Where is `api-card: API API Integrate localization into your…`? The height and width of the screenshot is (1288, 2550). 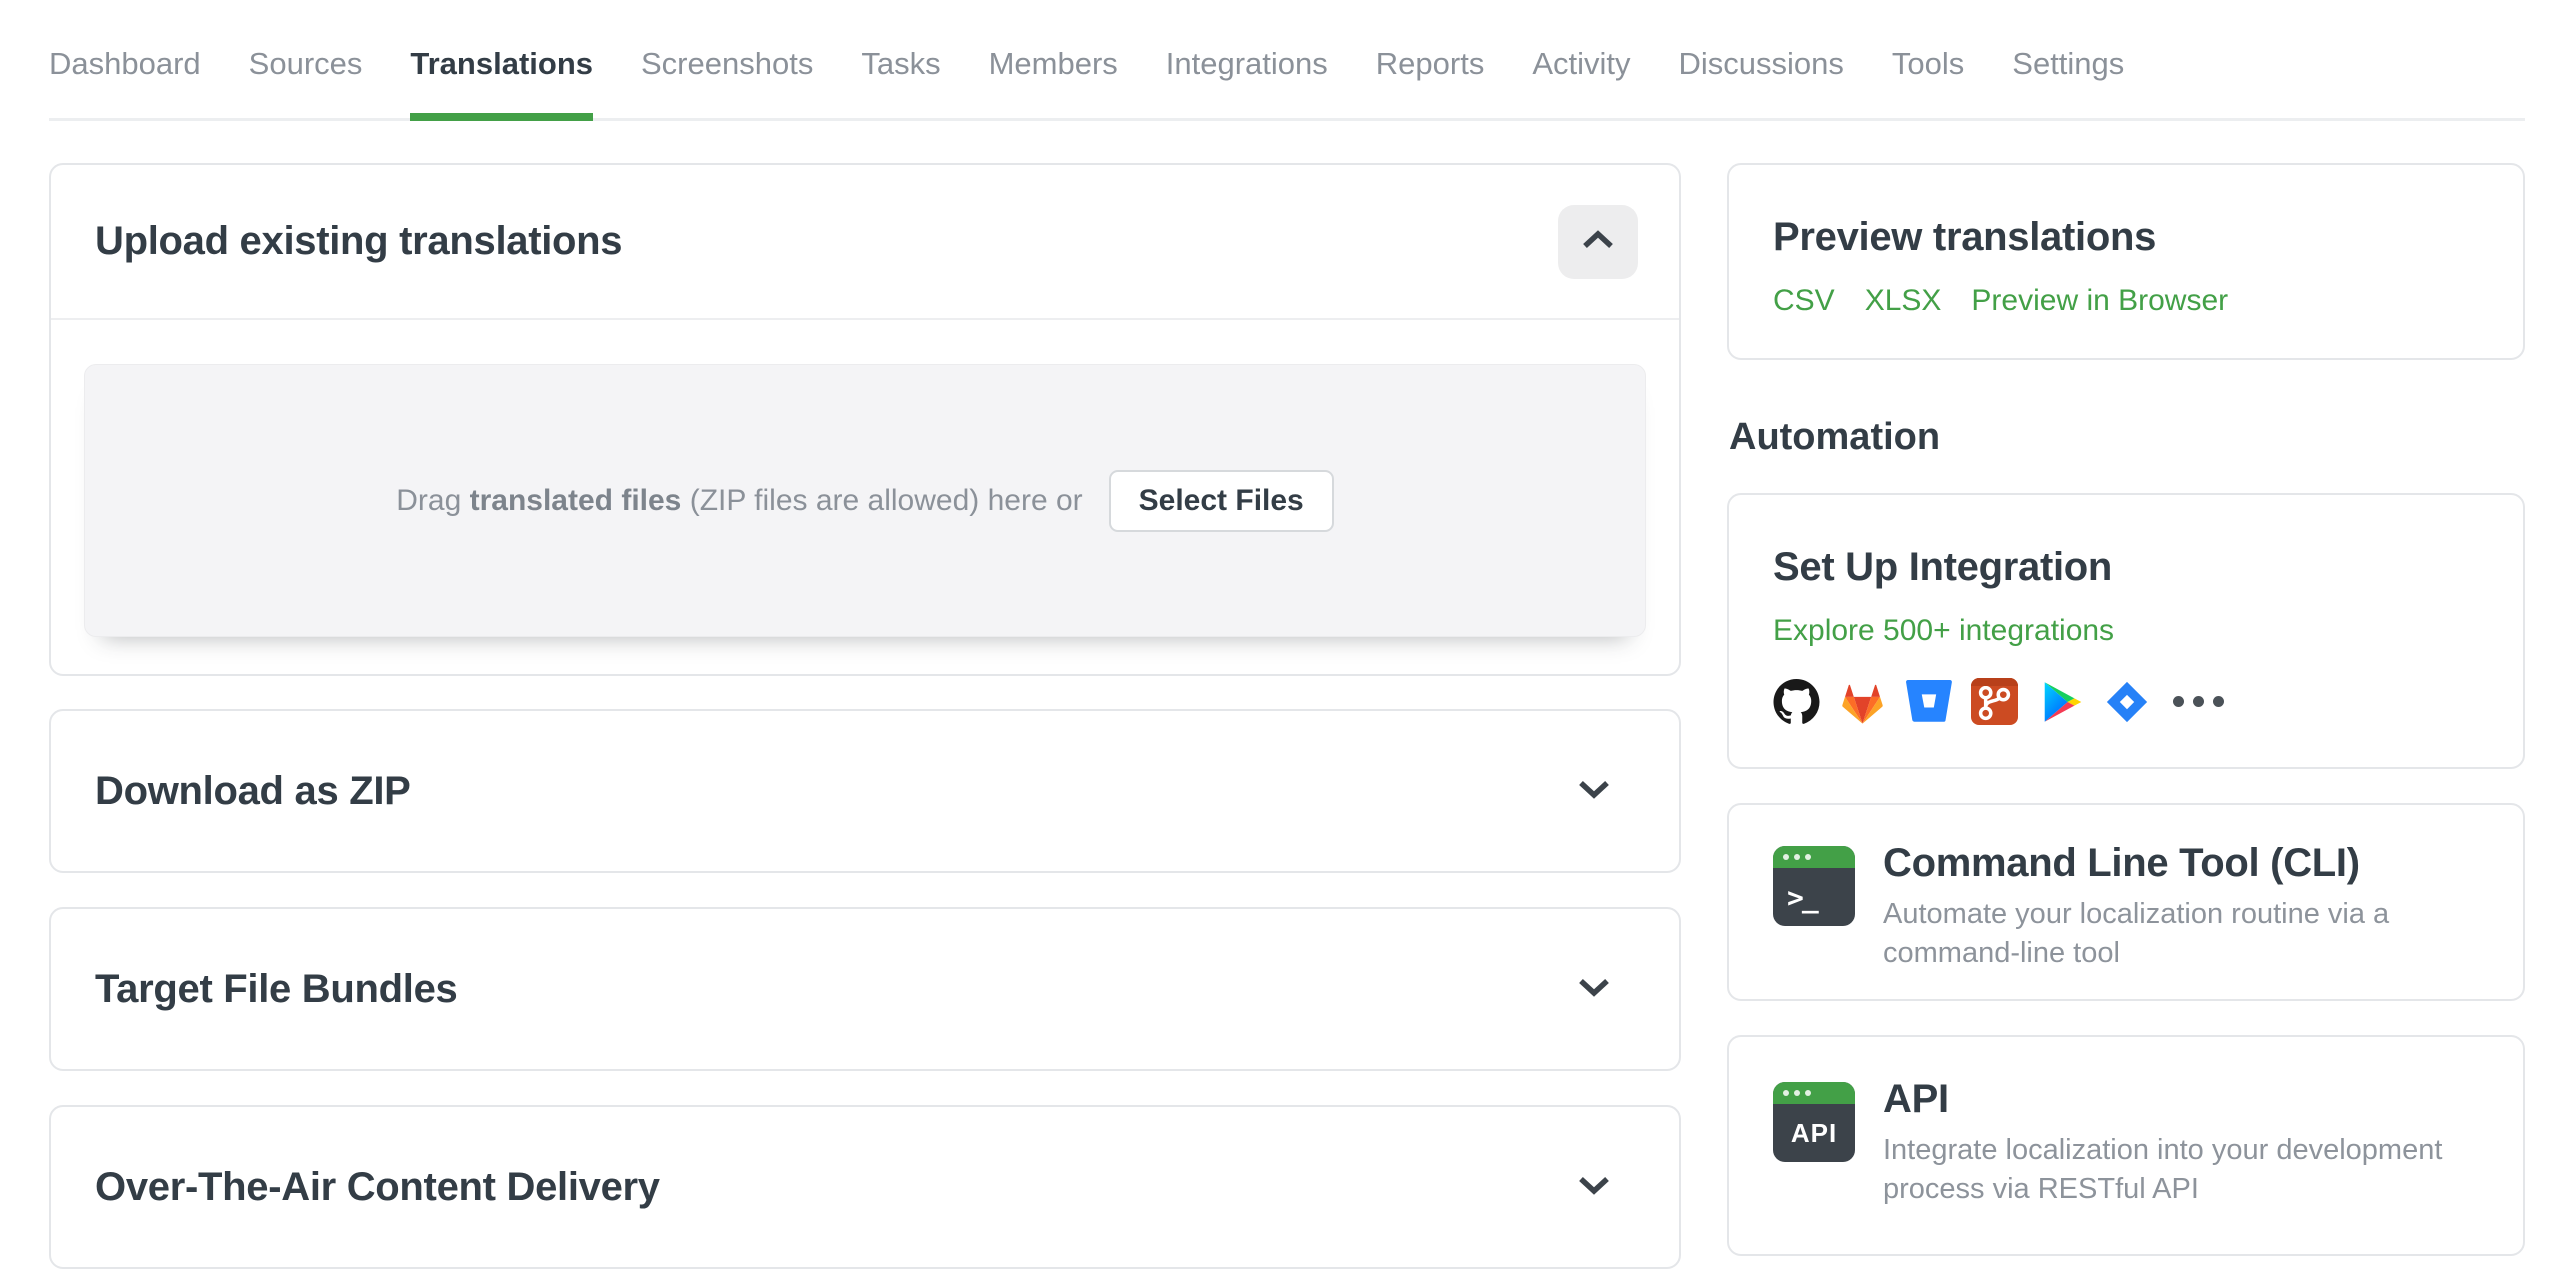
api-card: API API Integrate localization into your… is located at coordinates (2126, 1145).